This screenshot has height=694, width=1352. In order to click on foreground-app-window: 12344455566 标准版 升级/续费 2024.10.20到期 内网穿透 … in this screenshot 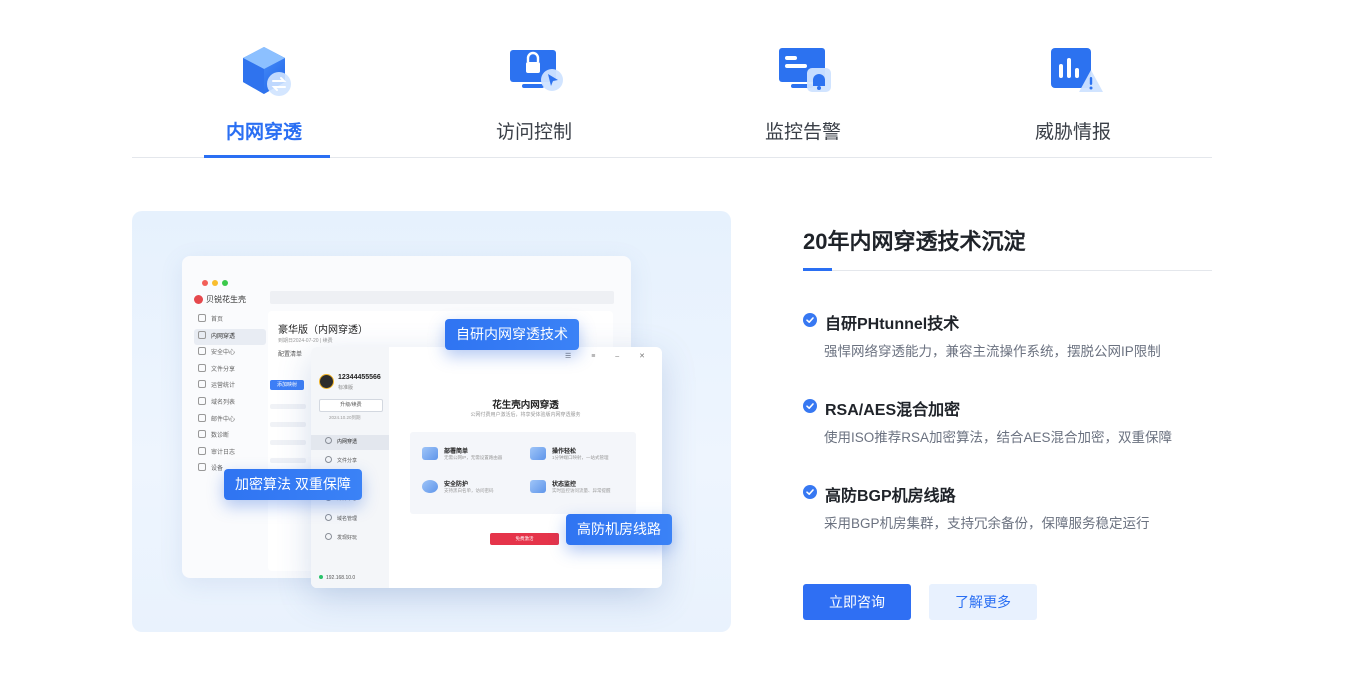, I will do `click(486, 467)`.